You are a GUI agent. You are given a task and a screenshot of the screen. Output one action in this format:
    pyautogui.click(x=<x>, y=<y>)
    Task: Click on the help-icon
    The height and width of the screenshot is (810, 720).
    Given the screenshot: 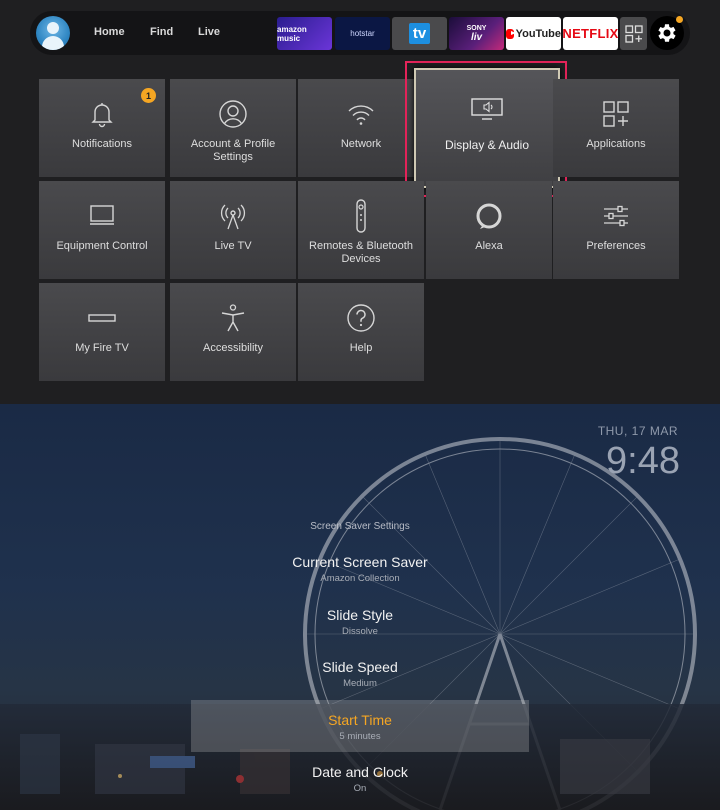 What is the action you would take?
    pyautogui.click(x=361, y=318)
    